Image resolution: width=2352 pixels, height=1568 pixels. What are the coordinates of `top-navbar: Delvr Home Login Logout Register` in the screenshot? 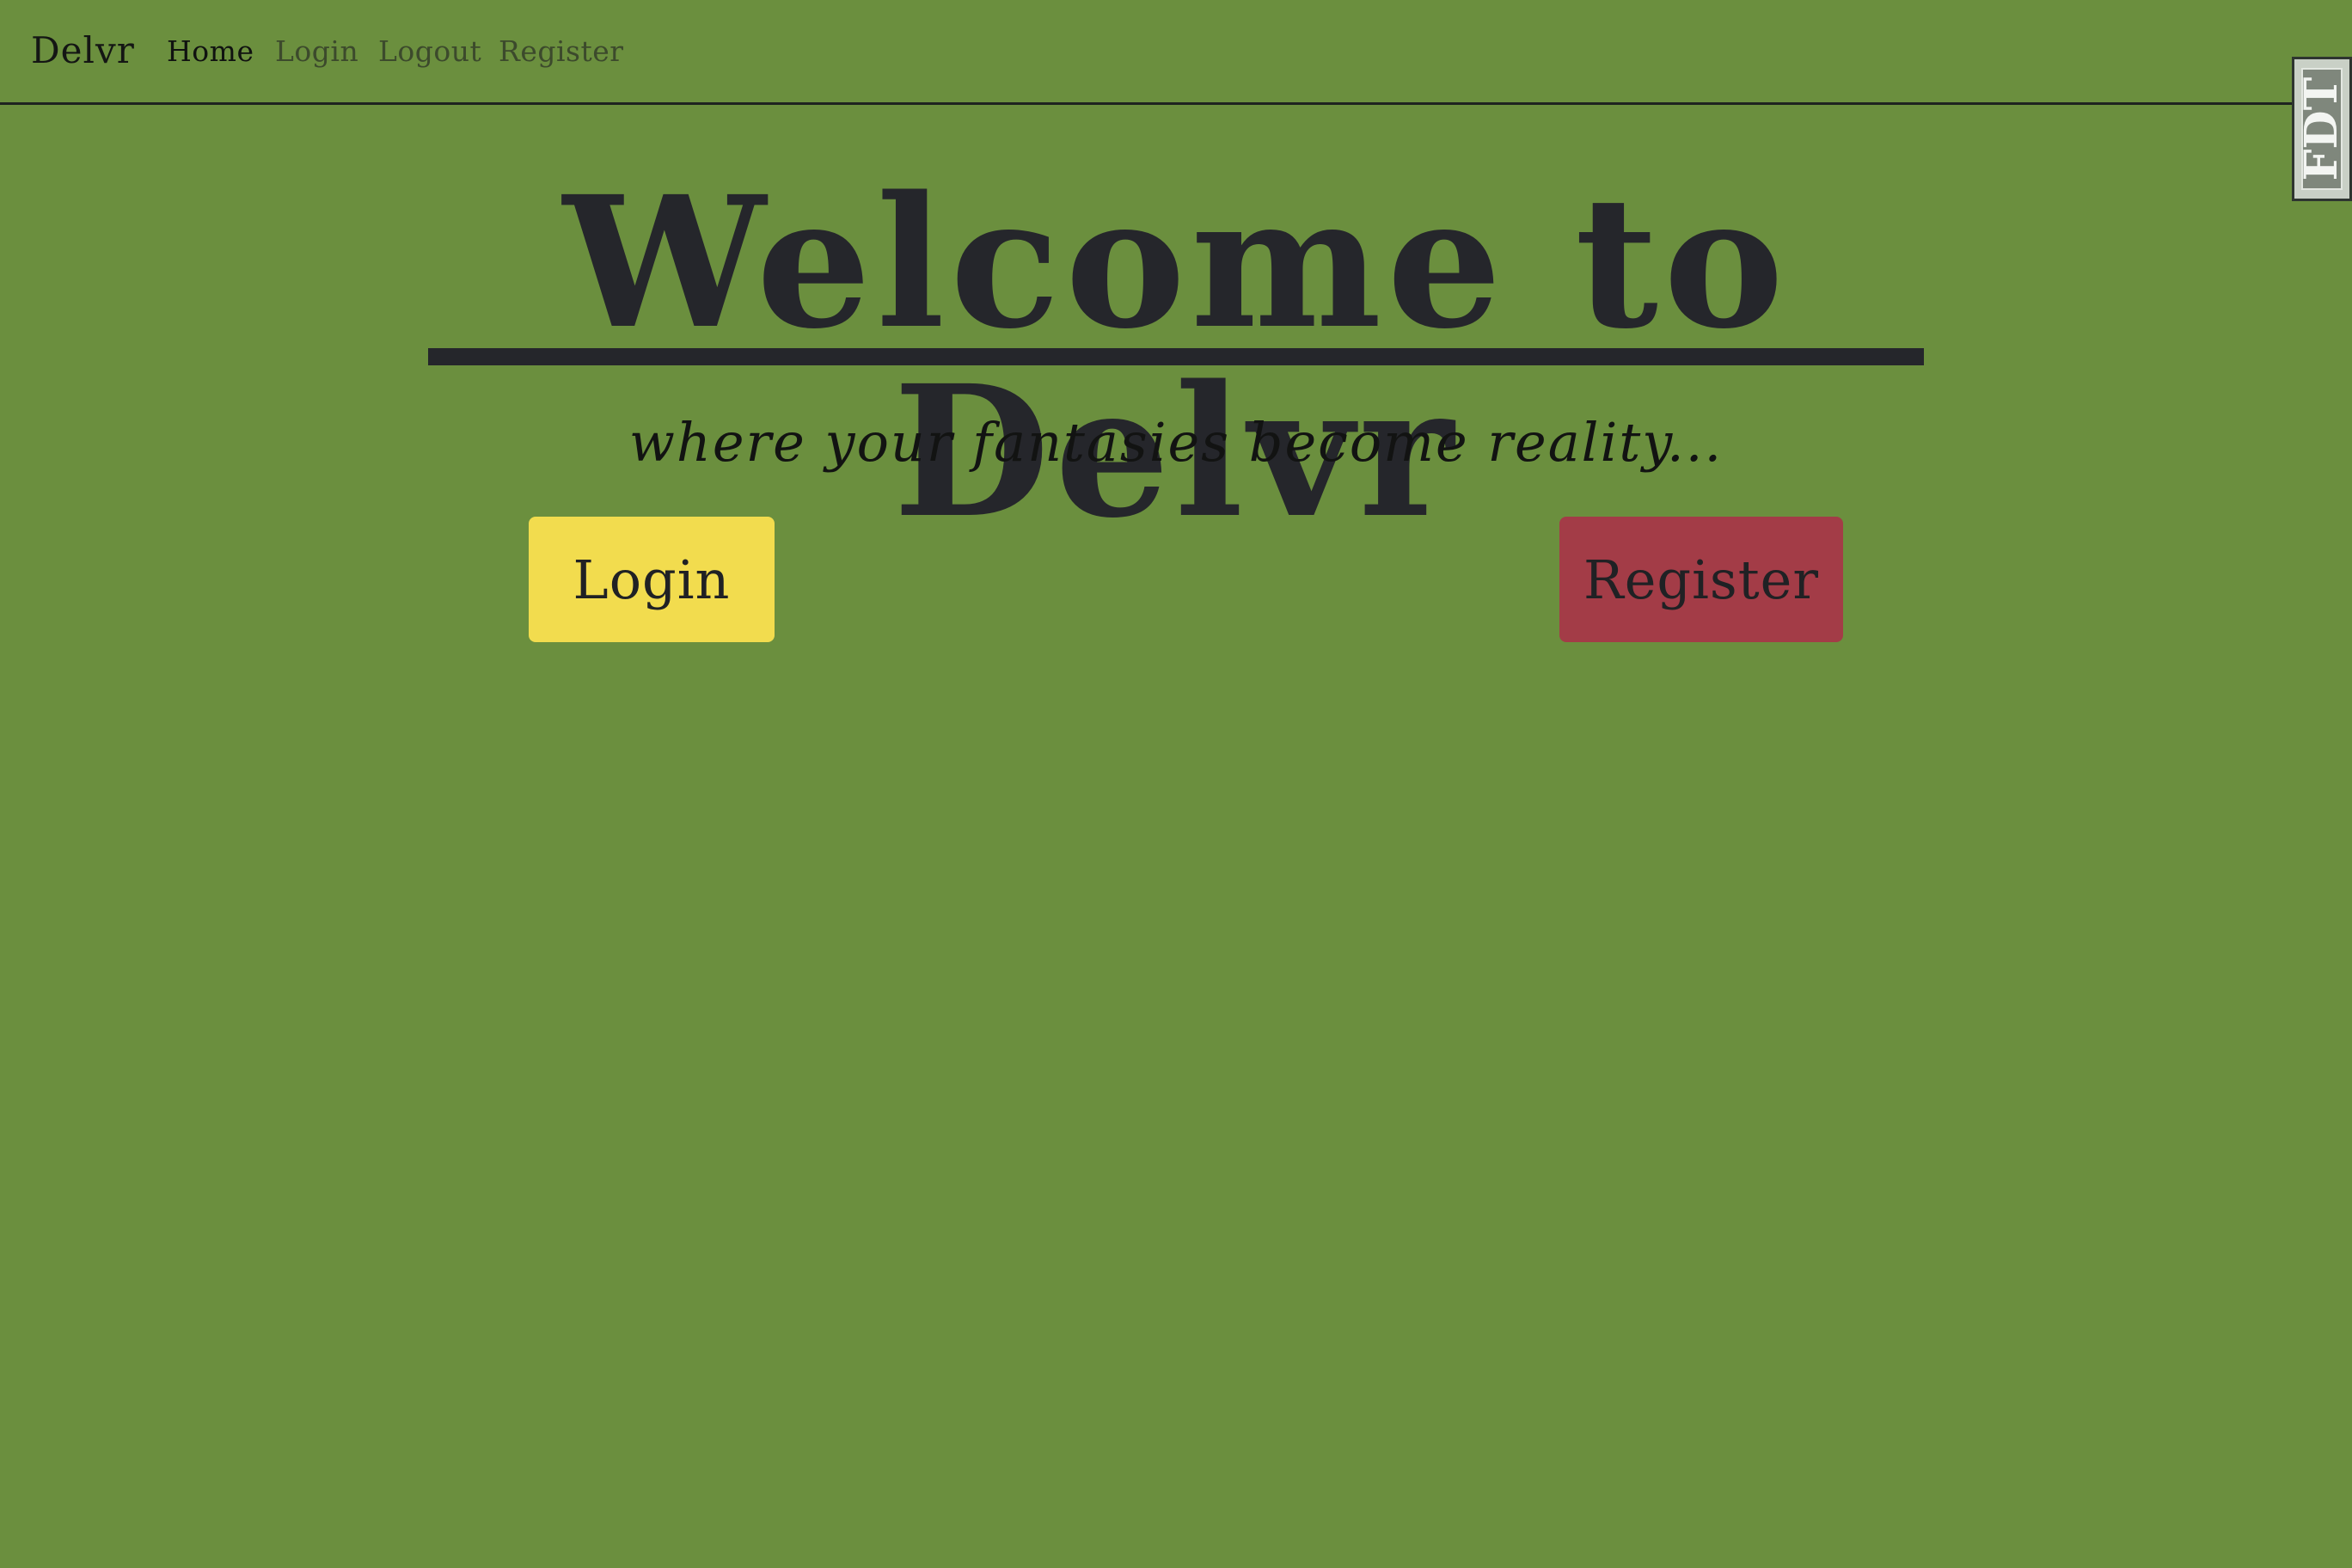 It's located at (1176, 52).